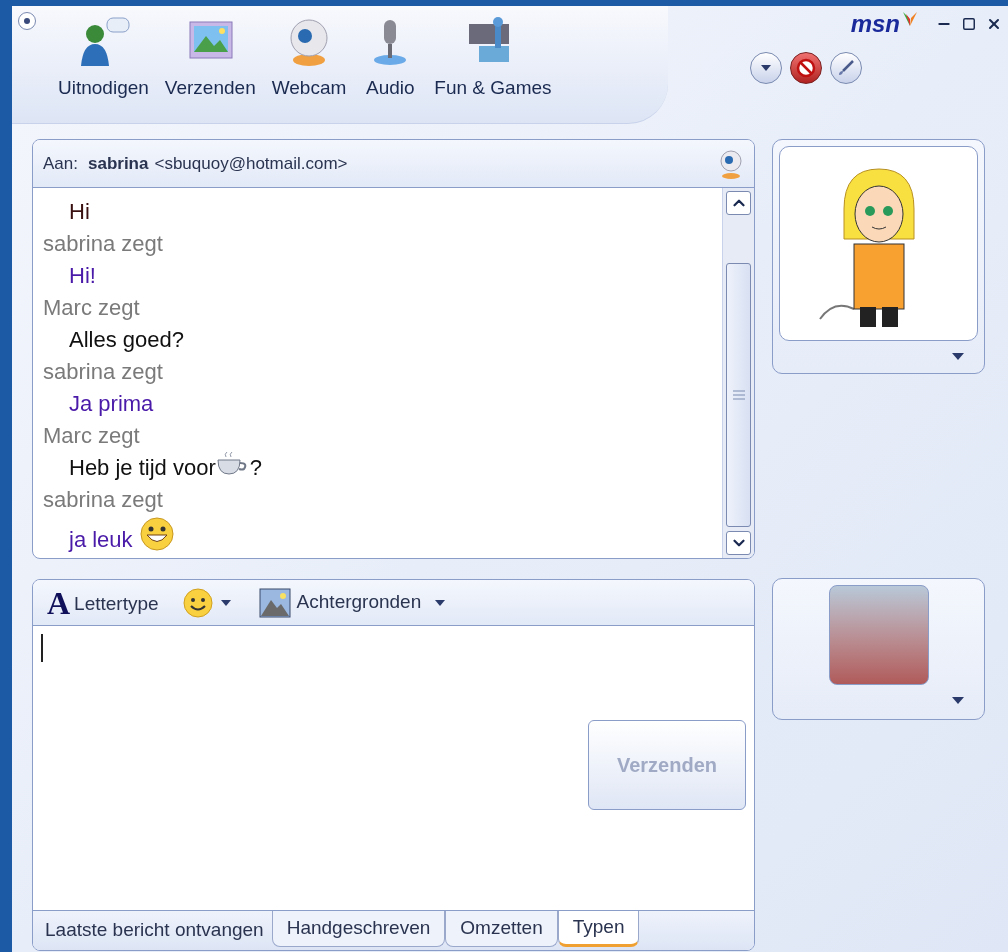  Describe the element at coordinates (969, 24) in the screenshot. I see `maximize-icon` at that location.